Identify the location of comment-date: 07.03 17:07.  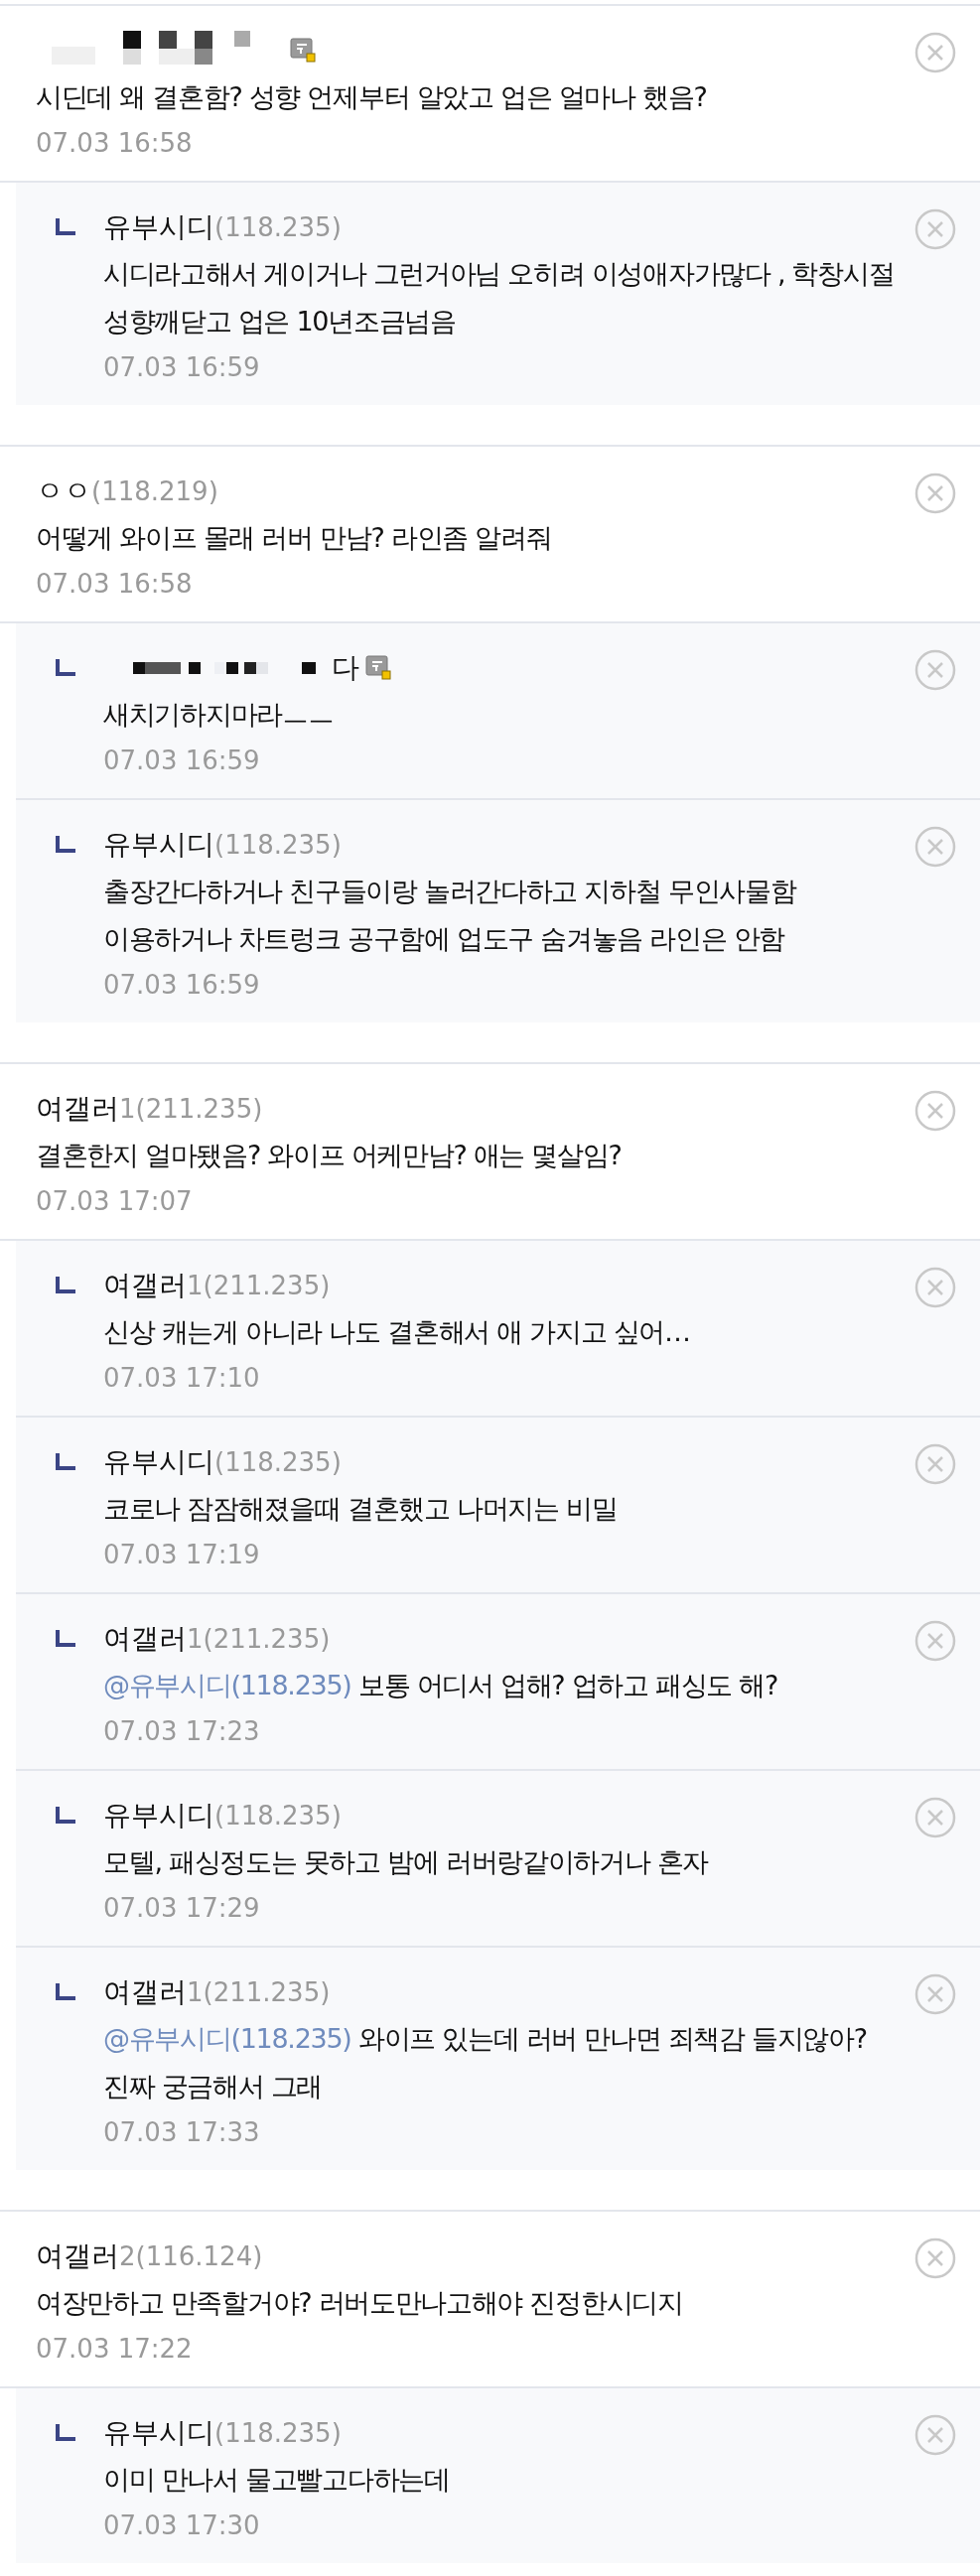
(115, 1201).